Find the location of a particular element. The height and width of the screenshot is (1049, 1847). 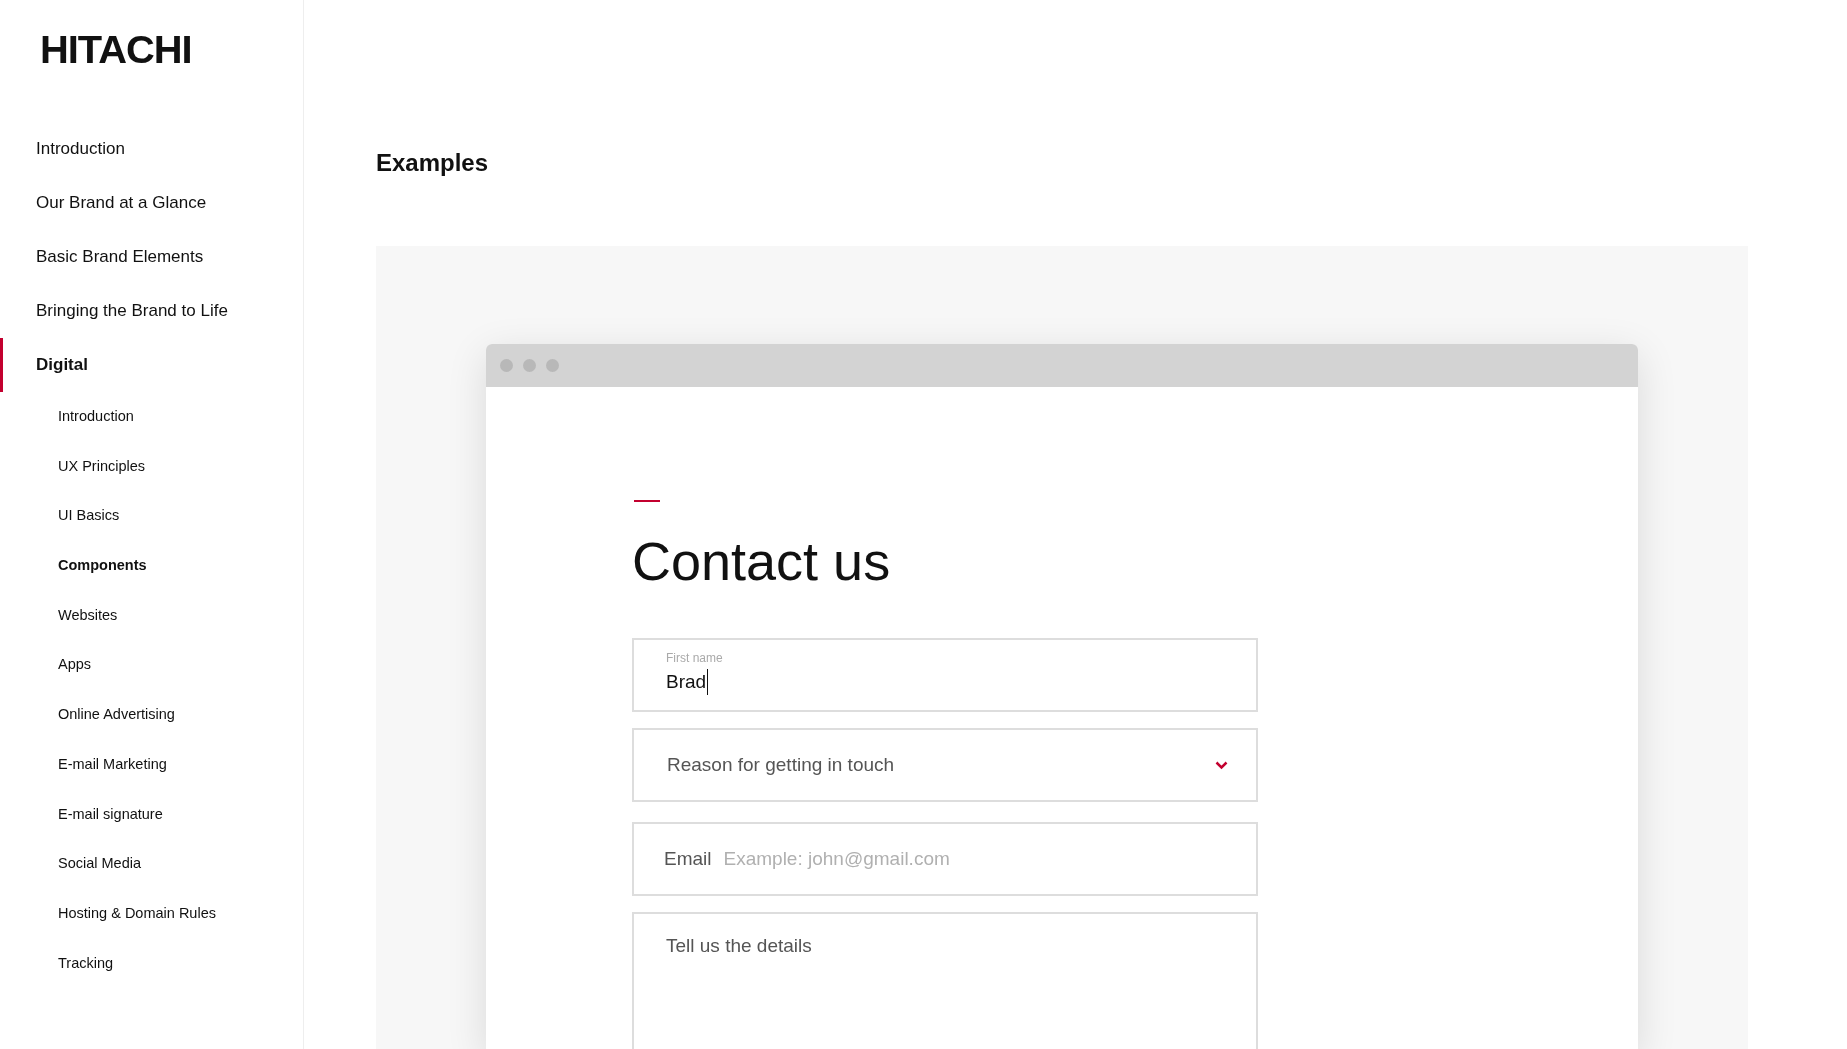

email-input: Example: john@gmail.com is located at coordinates (989, 859).